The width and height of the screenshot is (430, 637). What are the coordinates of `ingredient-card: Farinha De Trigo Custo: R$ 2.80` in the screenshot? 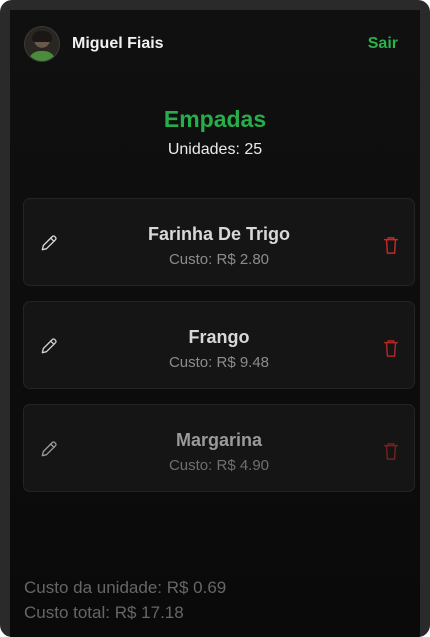 It's located at (219, 242).